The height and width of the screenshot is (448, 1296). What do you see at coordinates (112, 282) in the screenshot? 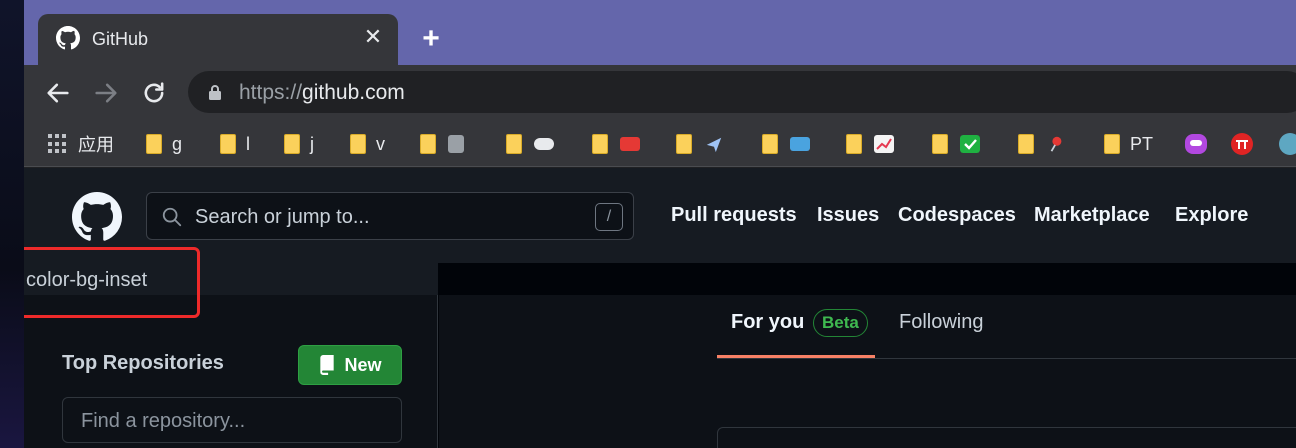
I see `annotation-highlight-box` at bounding box center [112, 282].